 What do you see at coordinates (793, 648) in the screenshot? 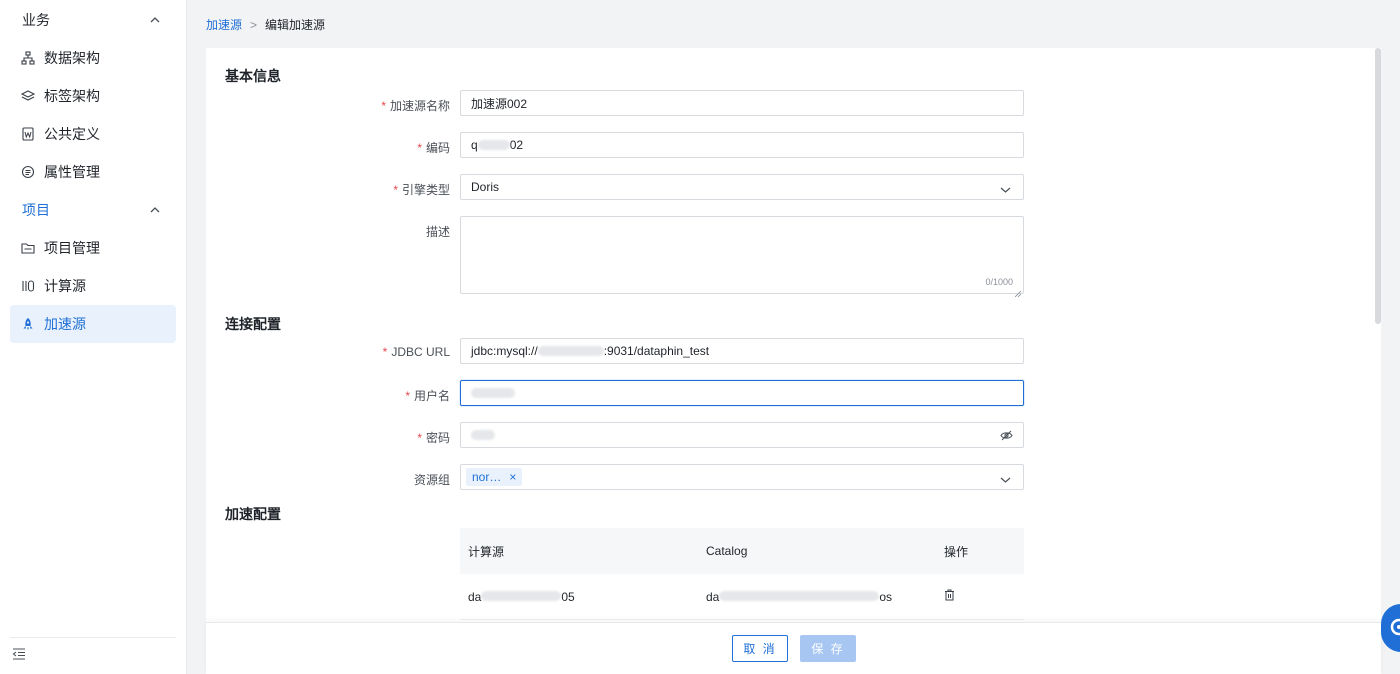
I see `form-footer: 取 消 保 存` at bounding box center [793, 648].